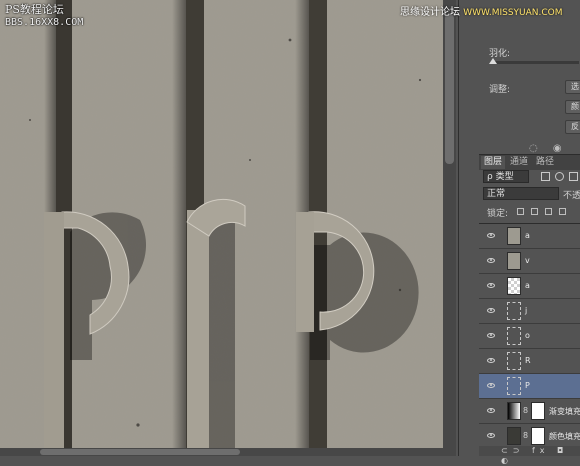 The height and width of the screenshot is (466, 580). Describe the element at coordinates (562, 211) in the screenshot. I see `lock-all-icon` at that location.